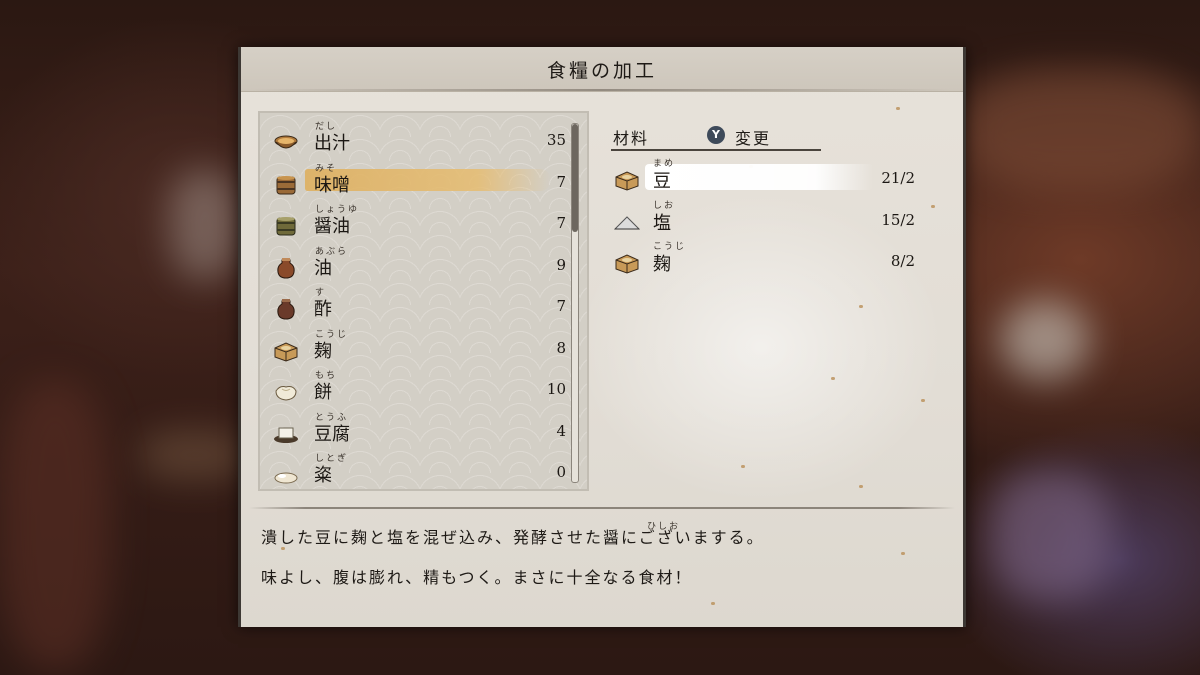 This screenshot has width=1200, height=675. I want to click on food-count: 4, so click(561, 430).